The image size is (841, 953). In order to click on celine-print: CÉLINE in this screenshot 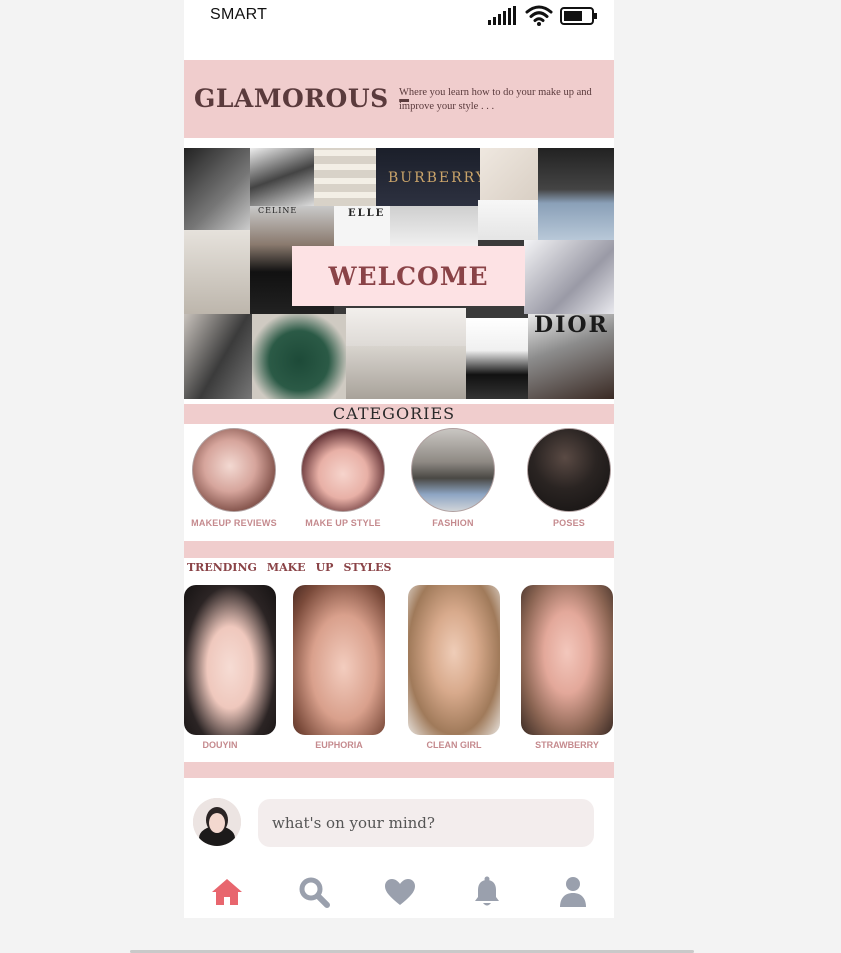, I will do `click(278, 210)`.